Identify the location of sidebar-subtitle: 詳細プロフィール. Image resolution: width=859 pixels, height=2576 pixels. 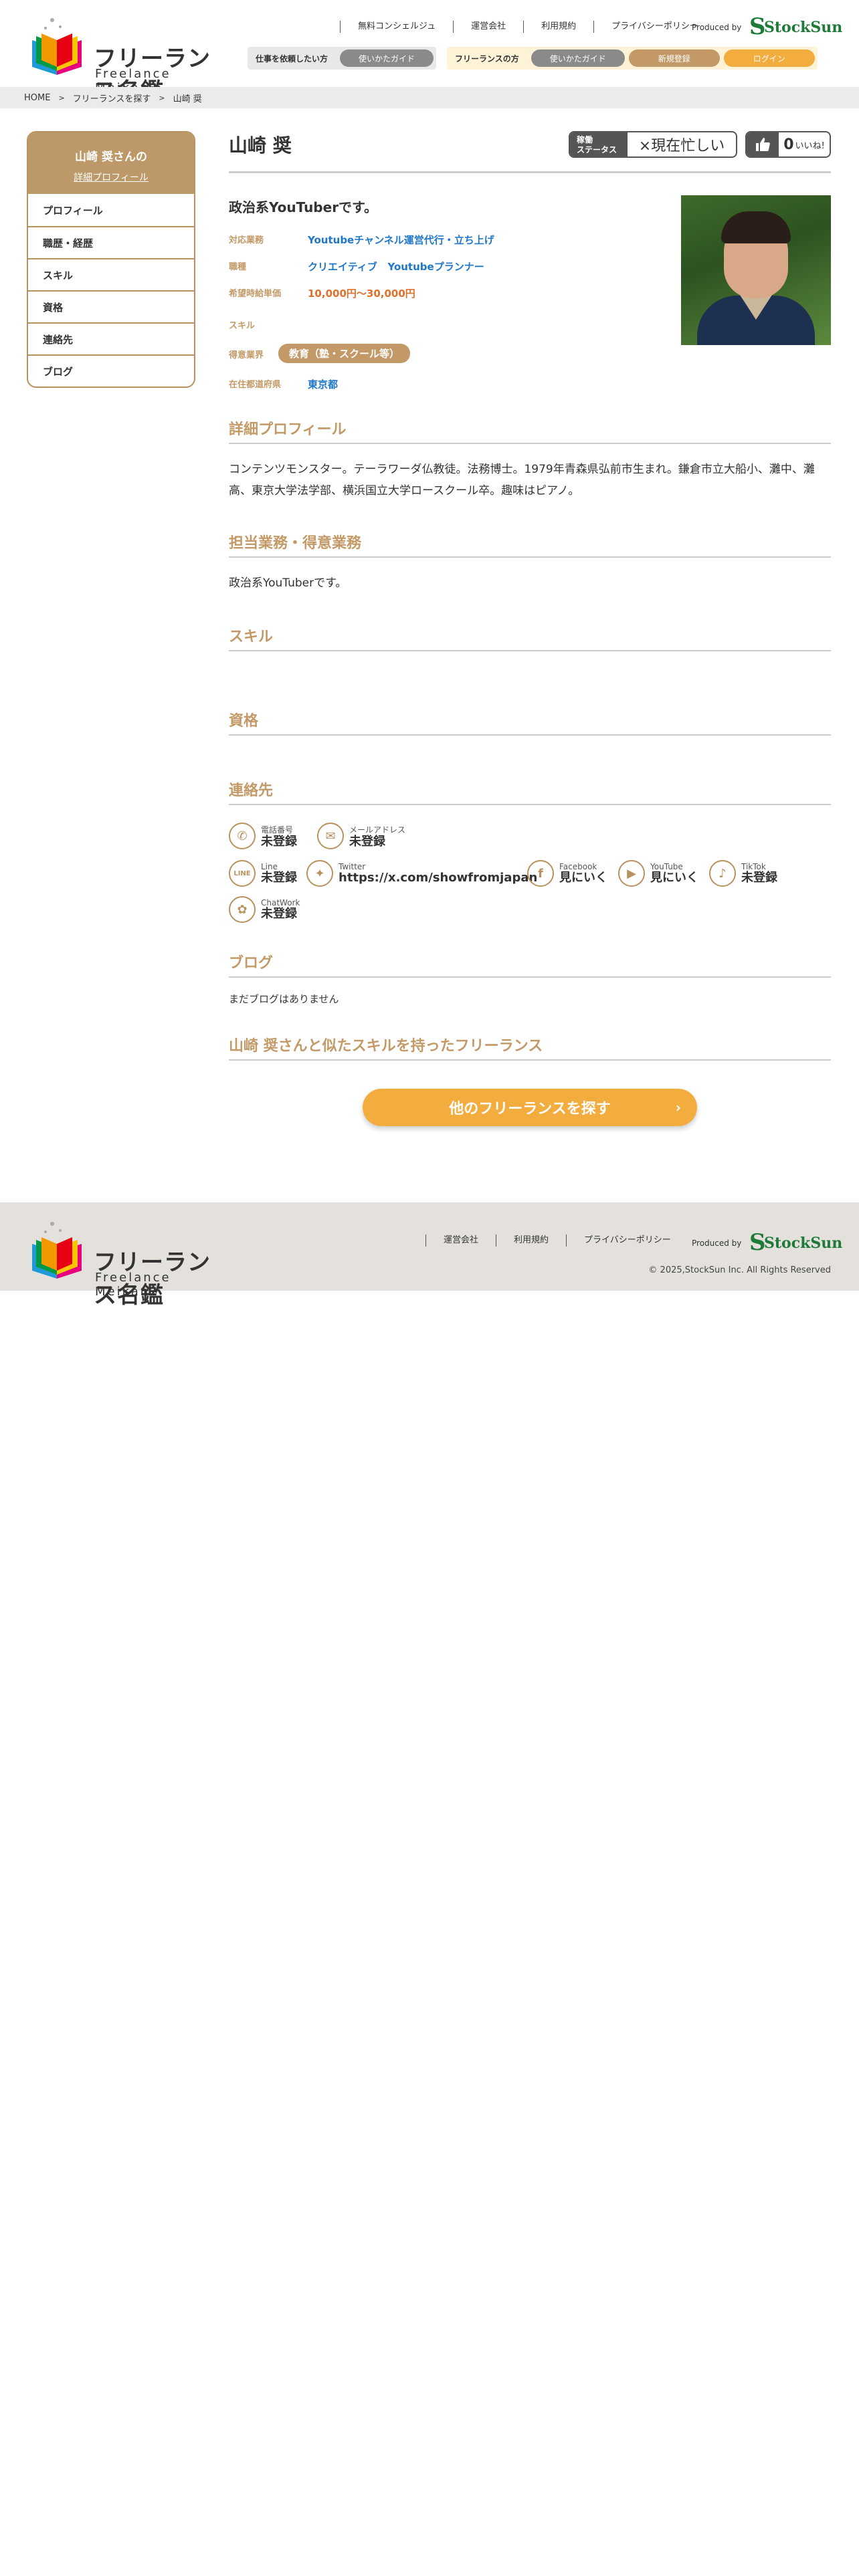
(111, 178).